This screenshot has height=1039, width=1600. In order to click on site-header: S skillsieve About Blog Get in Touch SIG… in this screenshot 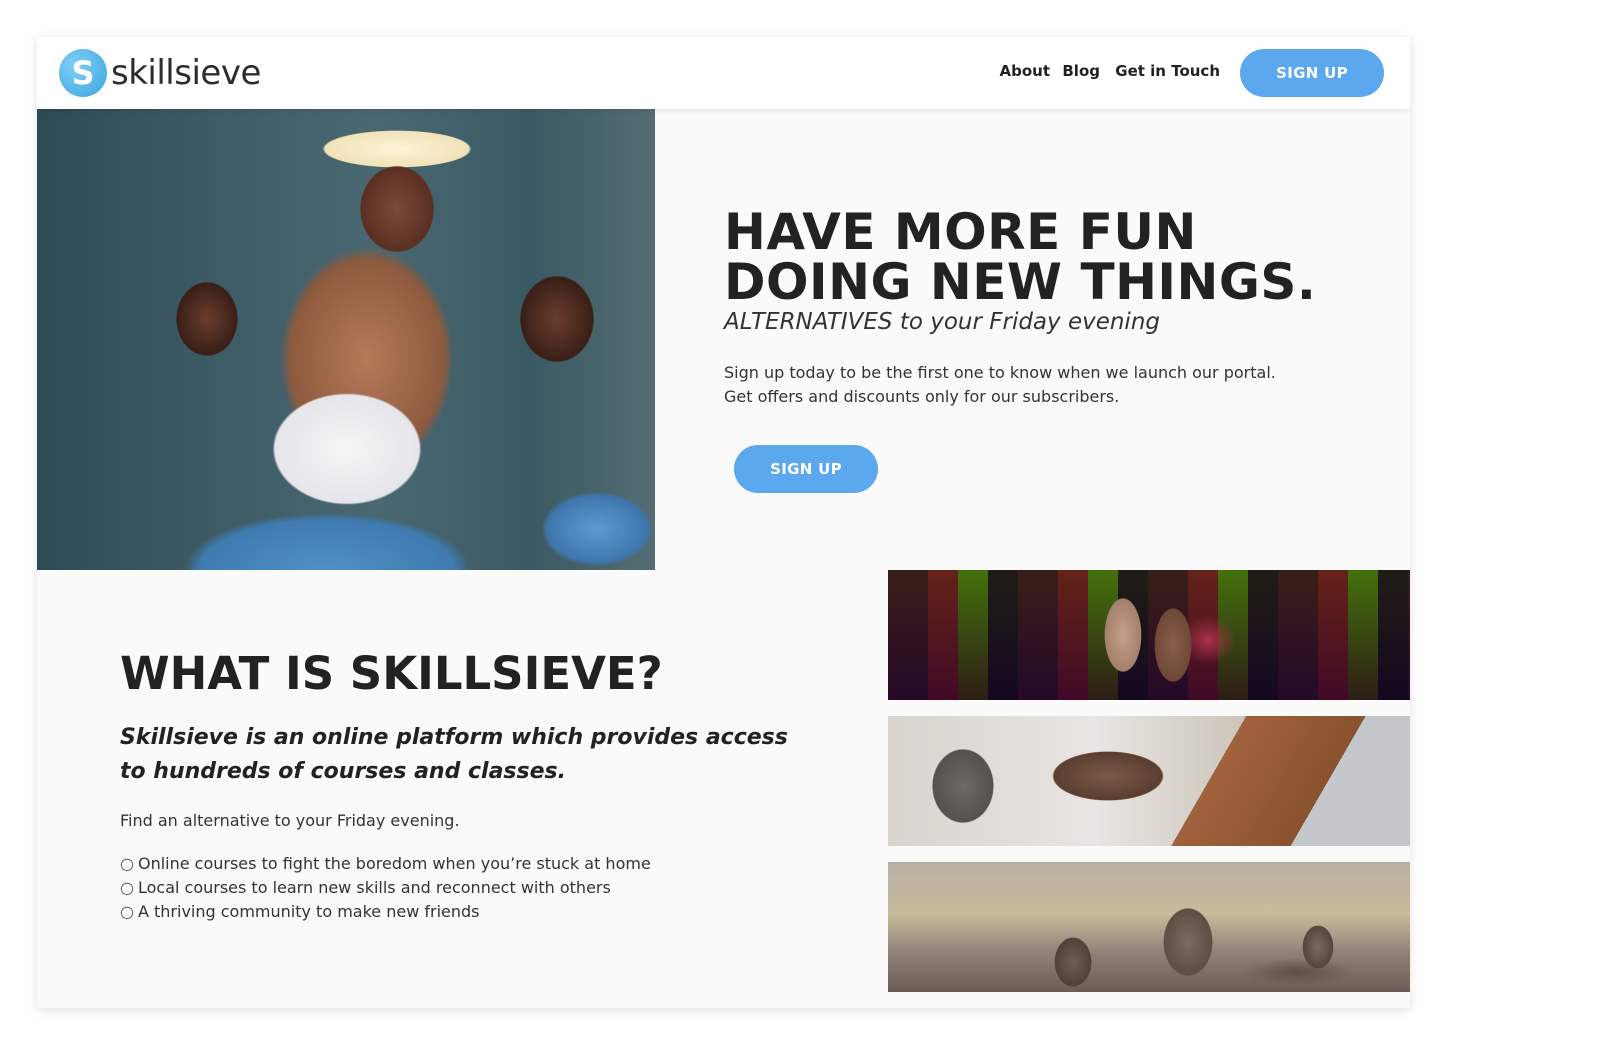, I will do `click(723, 73)`.